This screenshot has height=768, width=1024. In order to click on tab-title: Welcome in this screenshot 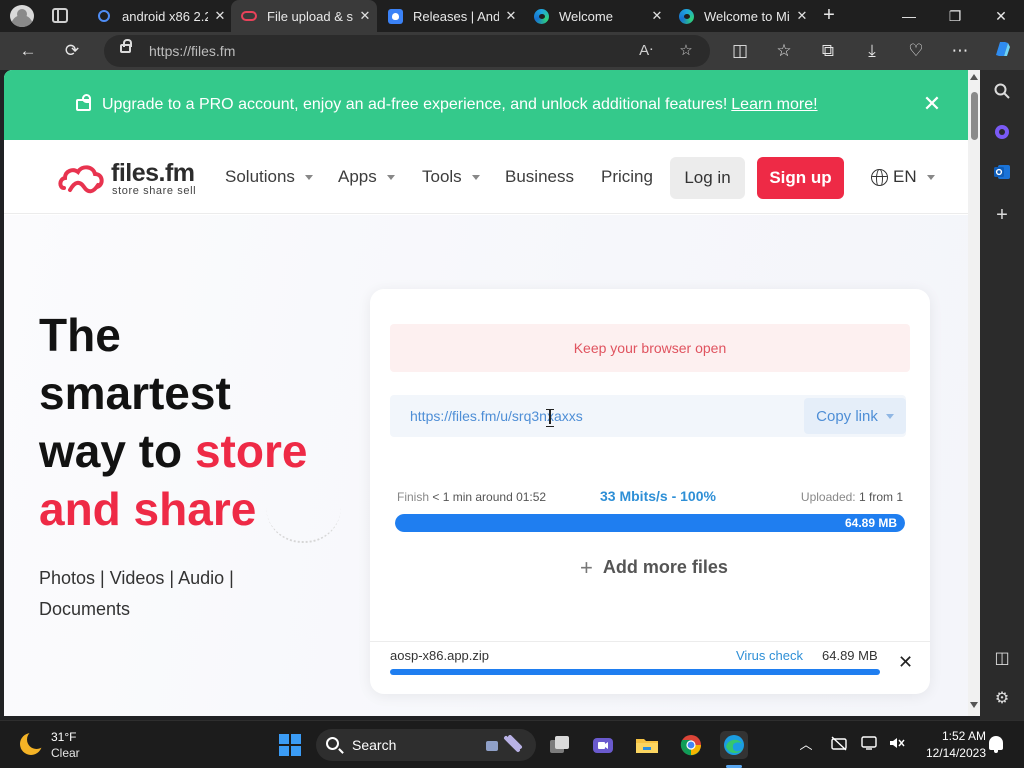, I will do `click(586, 16)`.